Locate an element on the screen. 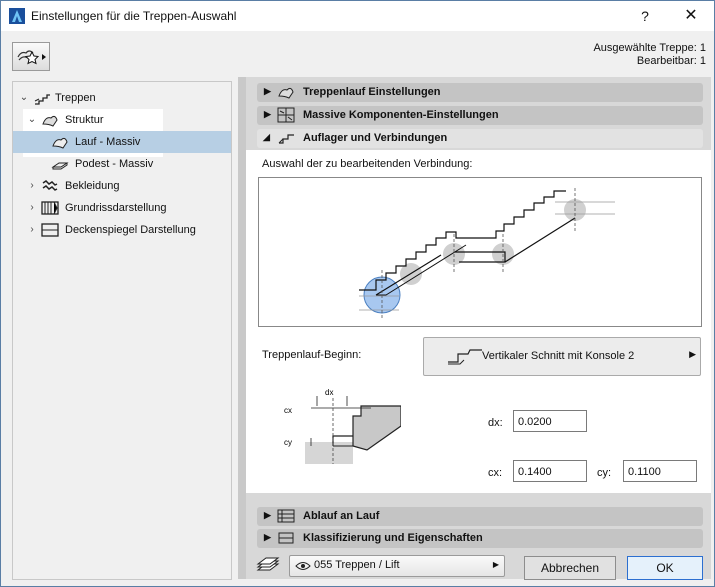  tree-item-label: Lauf - Massiv is located at coordinates (108, 142).